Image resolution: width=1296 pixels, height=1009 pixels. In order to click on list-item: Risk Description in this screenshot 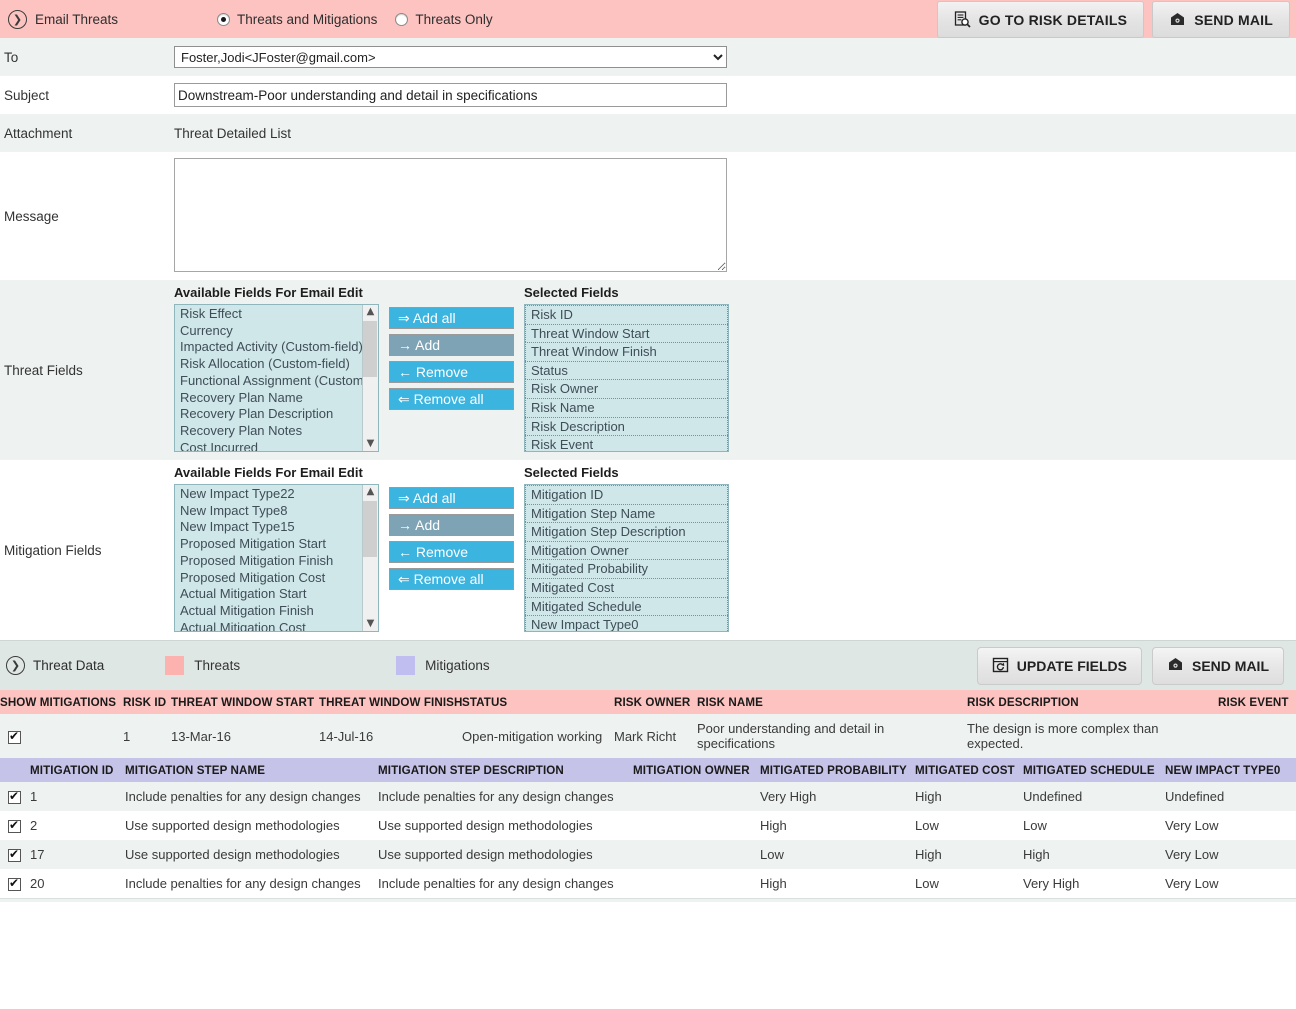, I will do `click(626, 426)`.